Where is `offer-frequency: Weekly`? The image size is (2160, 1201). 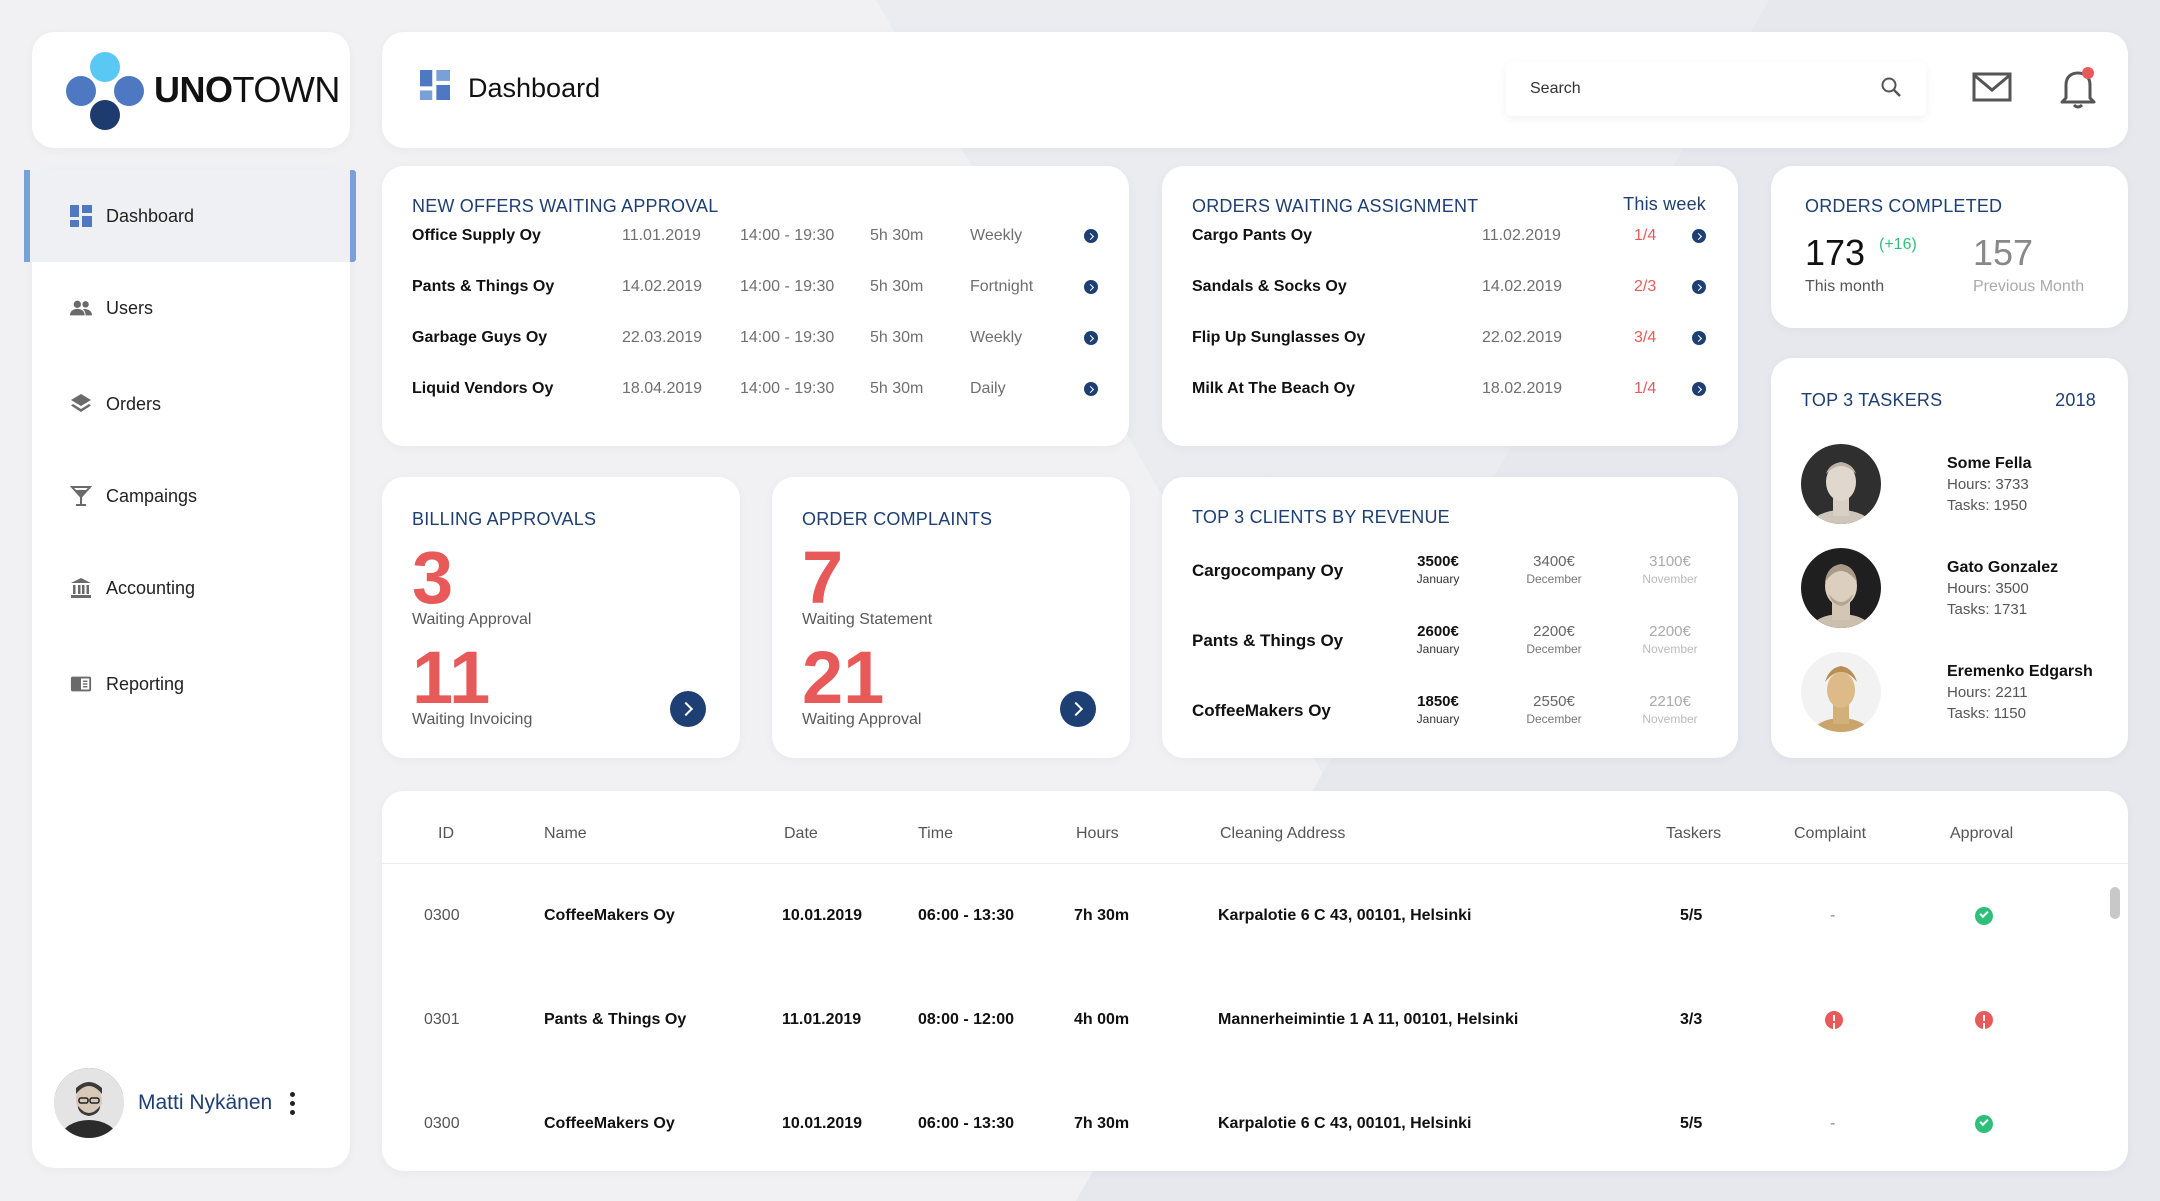
offer-frequency: Weekly is located at coordinates (996, 235).